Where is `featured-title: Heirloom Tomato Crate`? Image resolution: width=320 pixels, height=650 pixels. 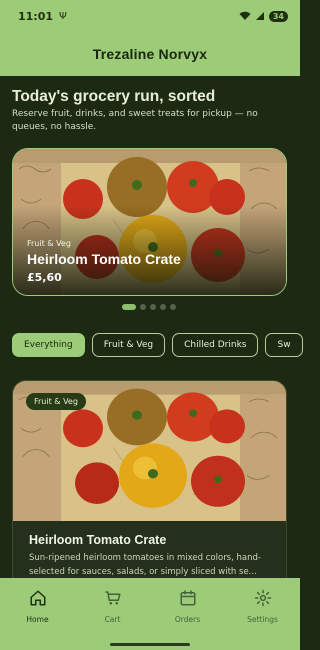 featured-title: Heirloom Tomato Crate is located at coordinates (104, 259).